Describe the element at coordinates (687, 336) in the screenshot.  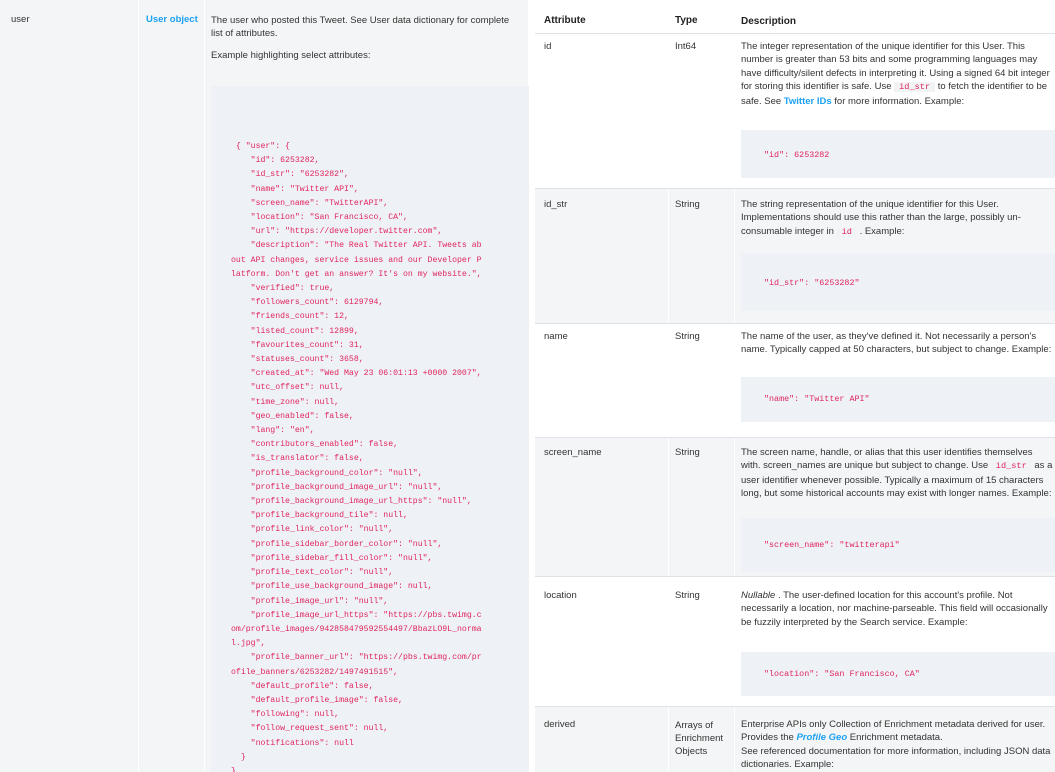
I see `attr-name-type: String` at that location.